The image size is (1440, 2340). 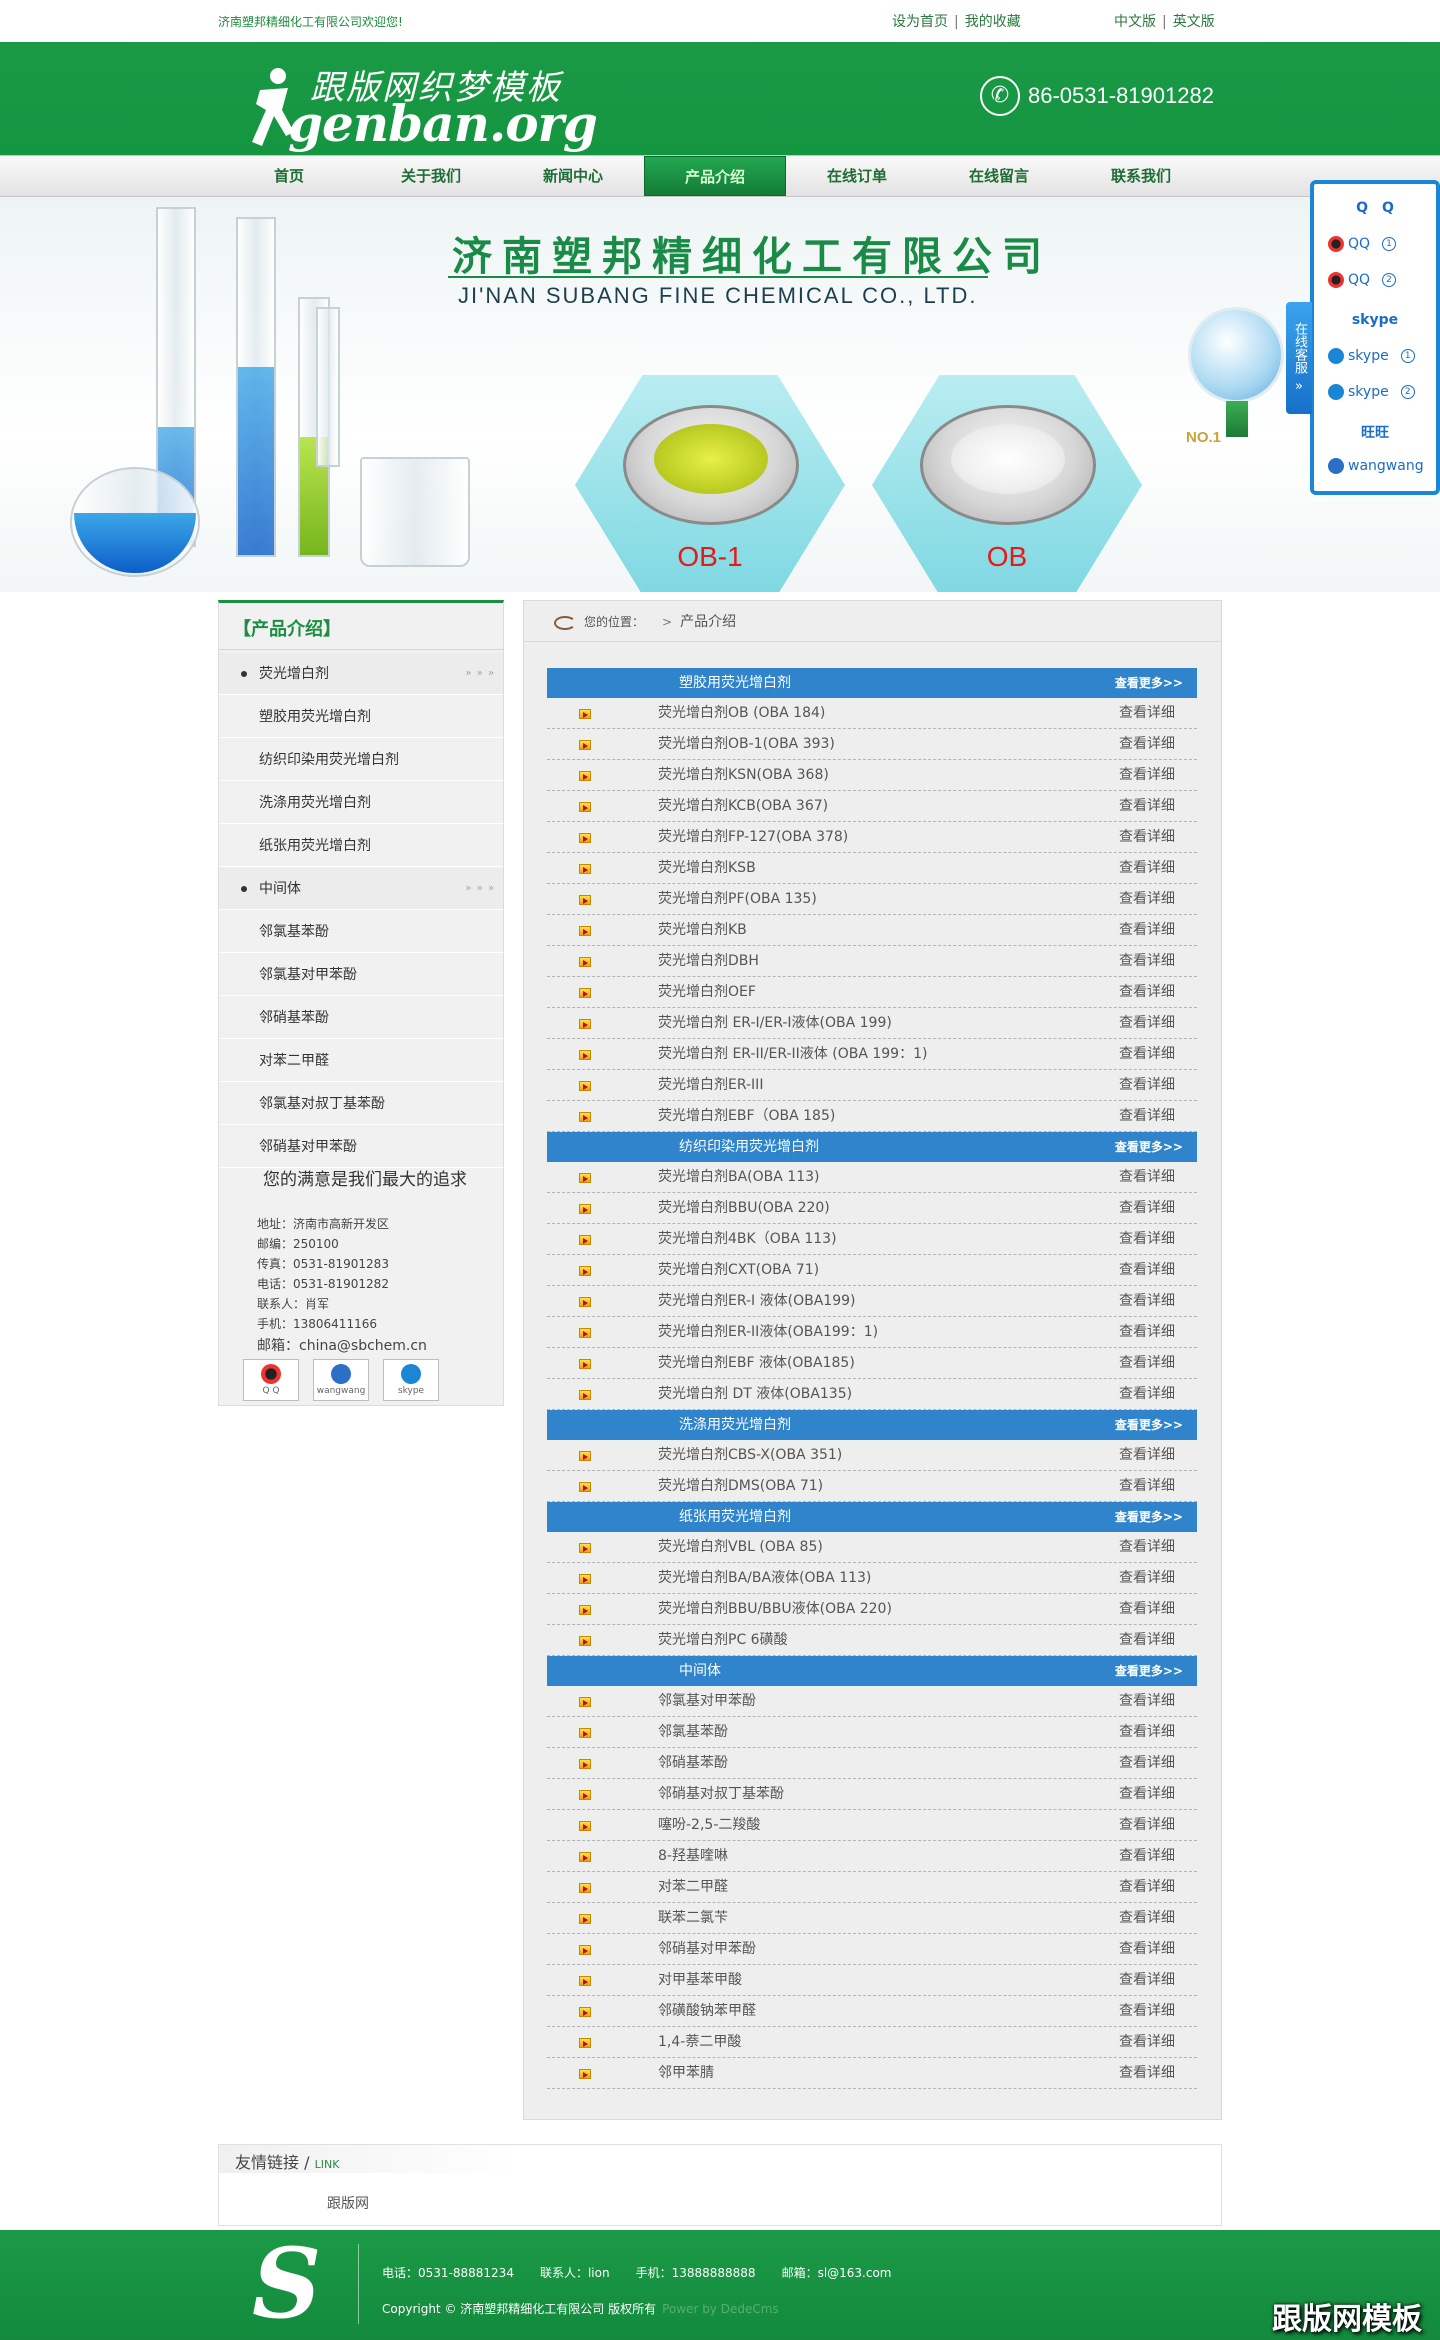 I want to click on sidebar-category-1: 荧光增白剂» » », so click(x=361, y=674).